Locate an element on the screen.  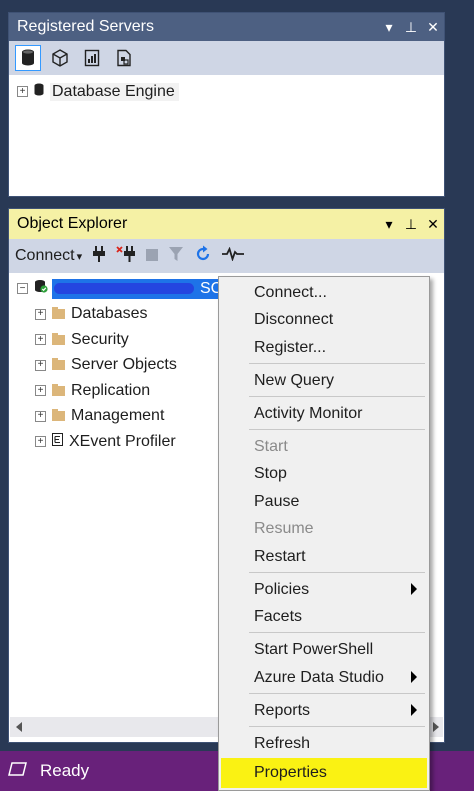
connect-dropdown: Connect ▾ is located at coordinates (48, 256).